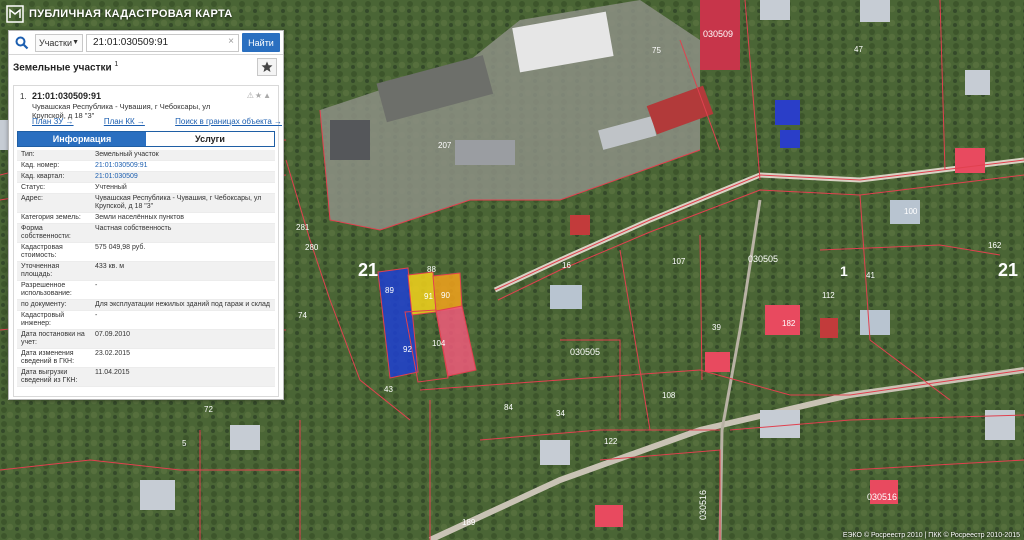 The image size is (1024, 540). What do you see at coordinates (388, 389) in the screenshot?
I see `parcel-number: 43` at bounding box center [388, 389].